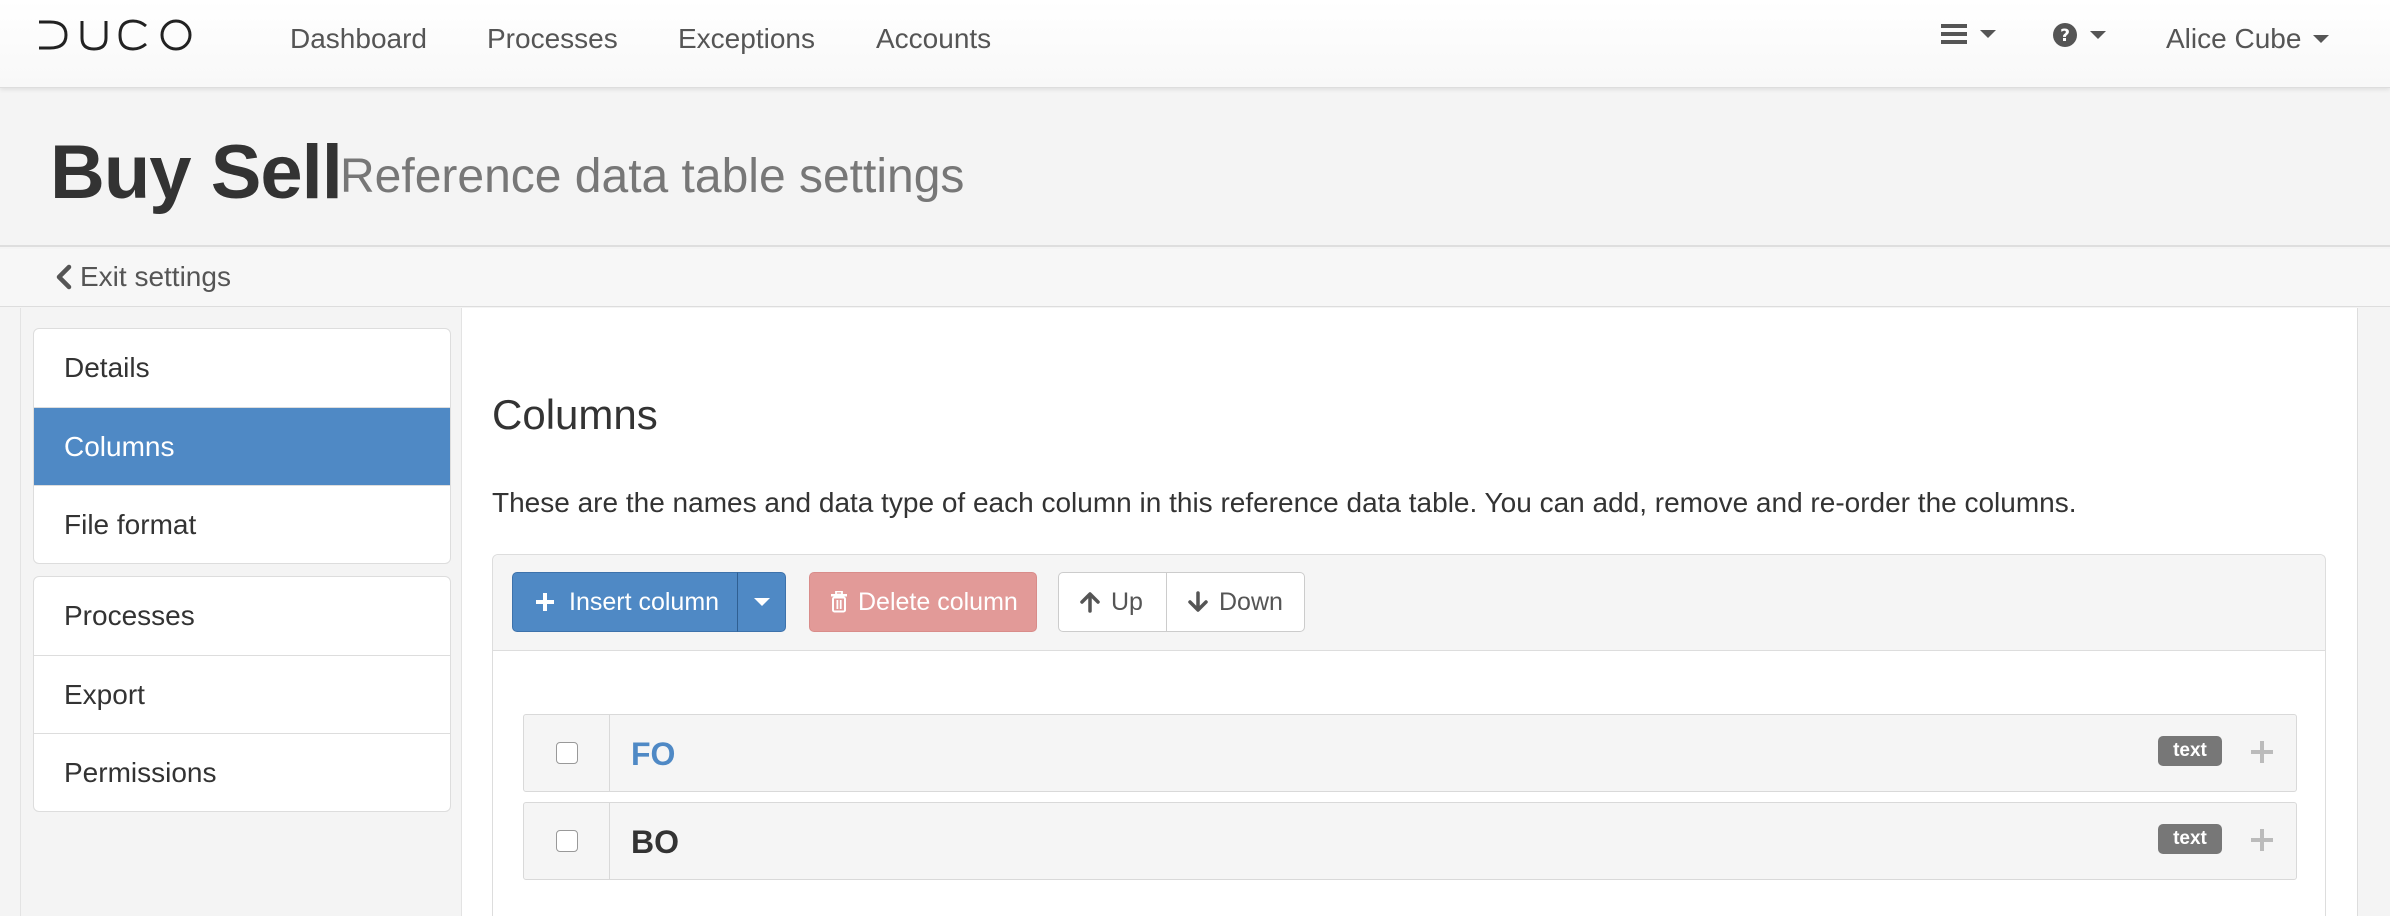 The width and height of the screenshot is (2390, 916). I want to click on question-circle-icon: ?, so click(2065, 35).